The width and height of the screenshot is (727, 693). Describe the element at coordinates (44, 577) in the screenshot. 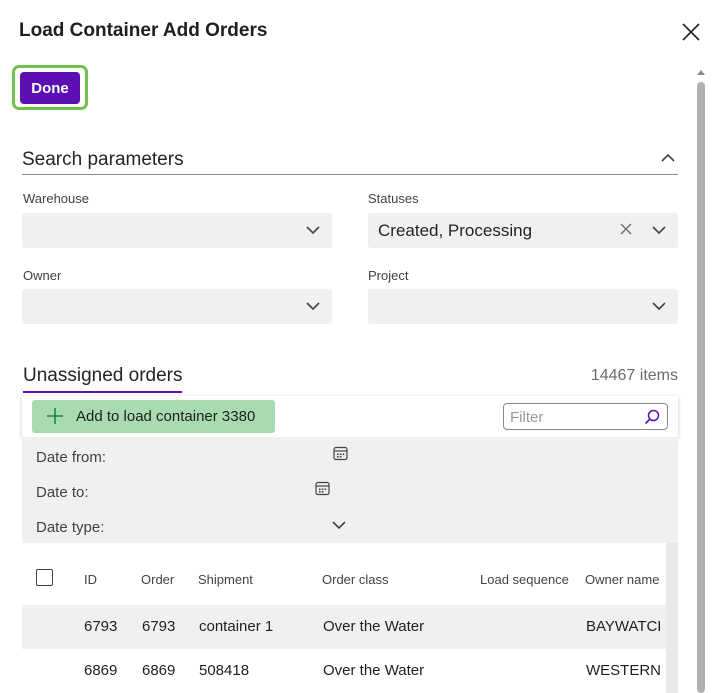

I see `select-all-checkbox` at that location.